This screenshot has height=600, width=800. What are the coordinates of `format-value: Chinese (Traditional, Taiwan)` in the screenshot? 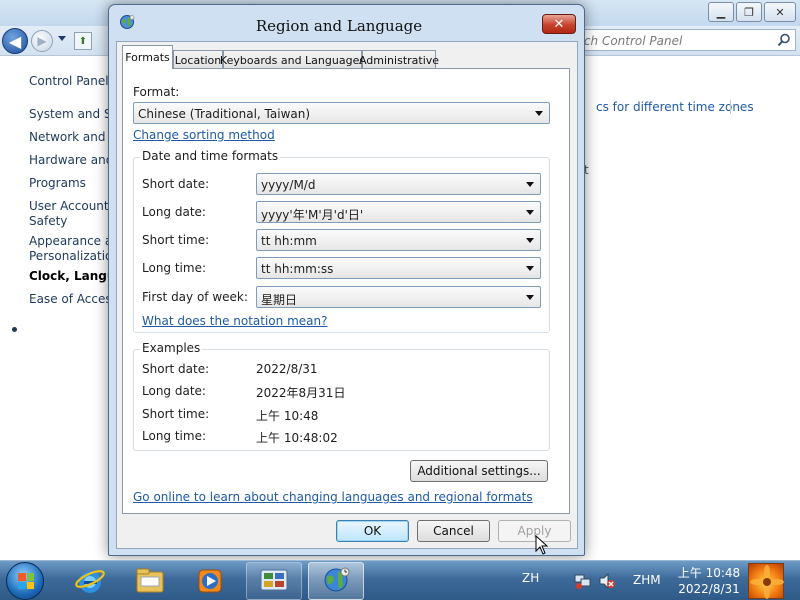 It's located at (224, 114).